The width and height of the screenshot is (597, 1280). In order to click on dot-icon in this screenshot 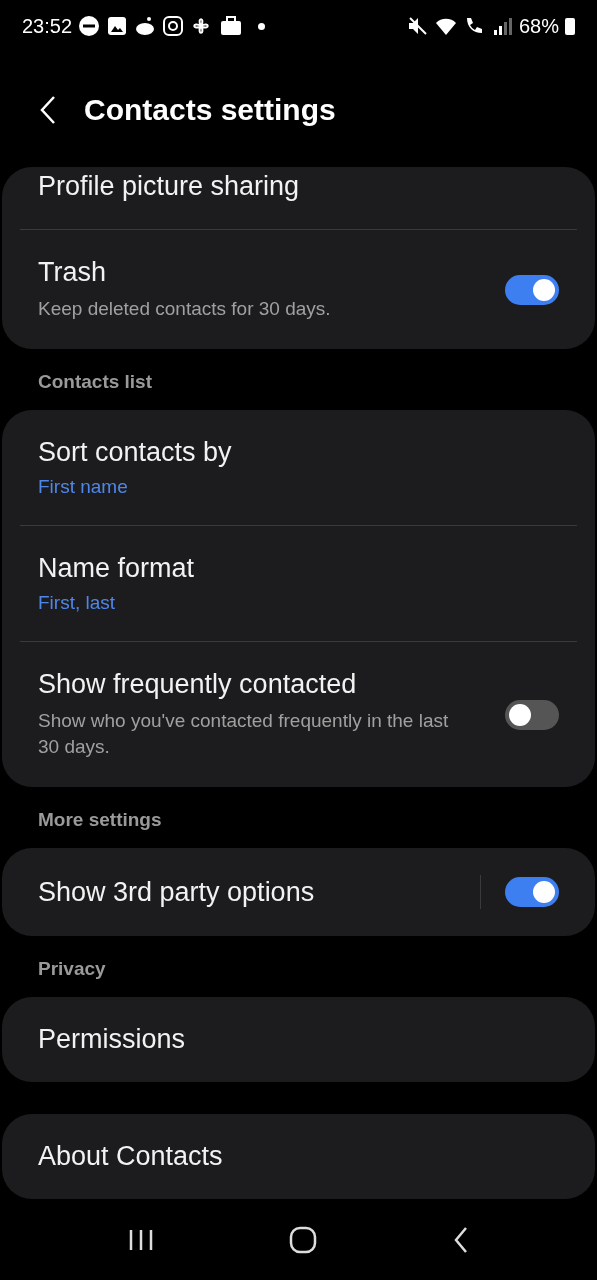, I will do `click(262, 26)`.